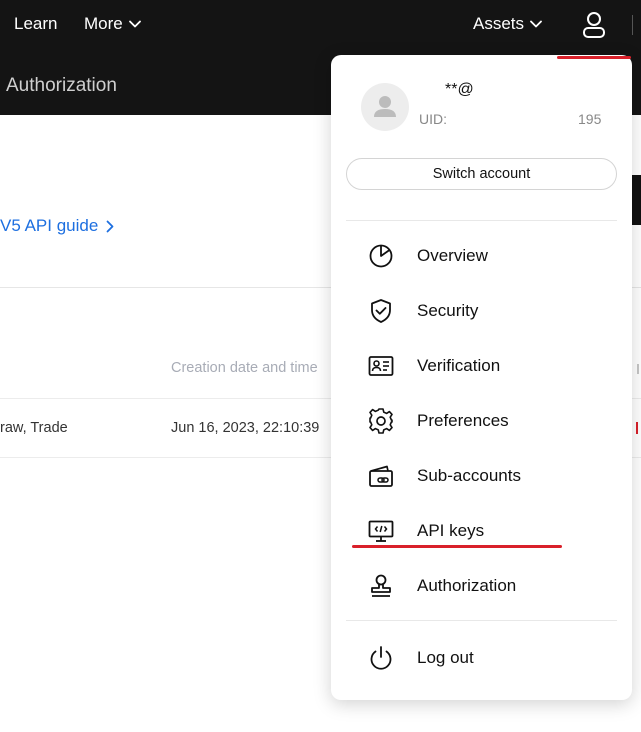 Image resolution: width=641 pixels, height=732 pixels. What do you see at coordinates (459, 365) in the screenshot?
I see `menu-item-label: Verification` at bounding box center [459, 365].